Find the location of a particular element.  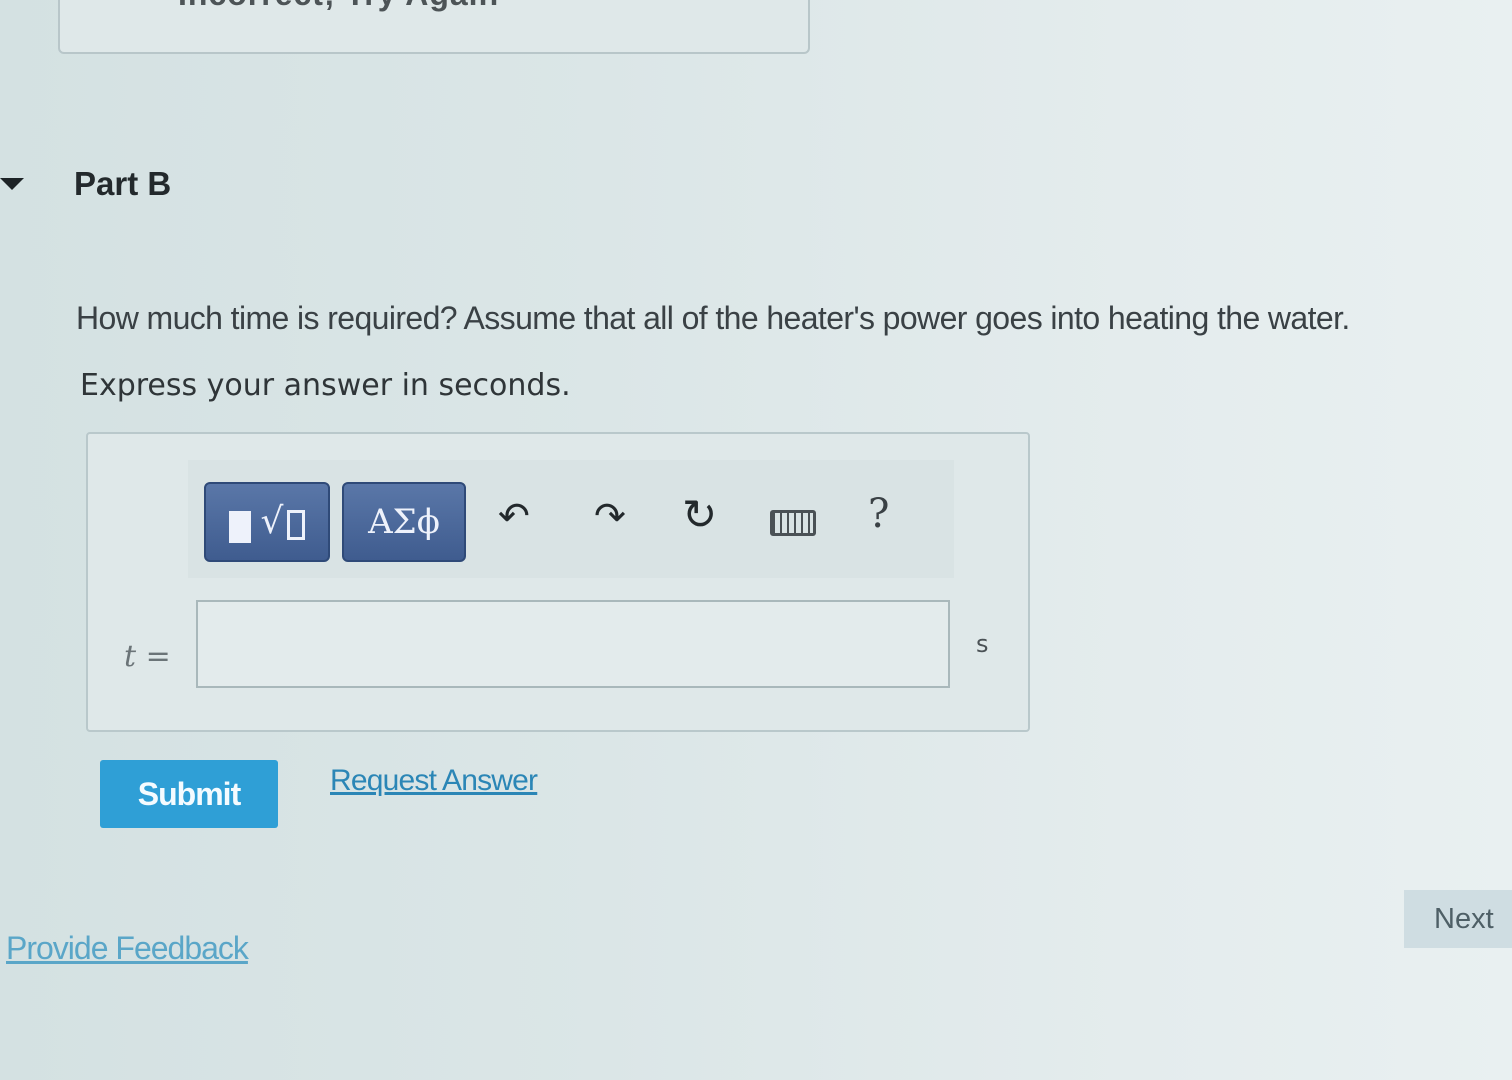

reset-icon: ↻ is located at coordinates (699, 515).